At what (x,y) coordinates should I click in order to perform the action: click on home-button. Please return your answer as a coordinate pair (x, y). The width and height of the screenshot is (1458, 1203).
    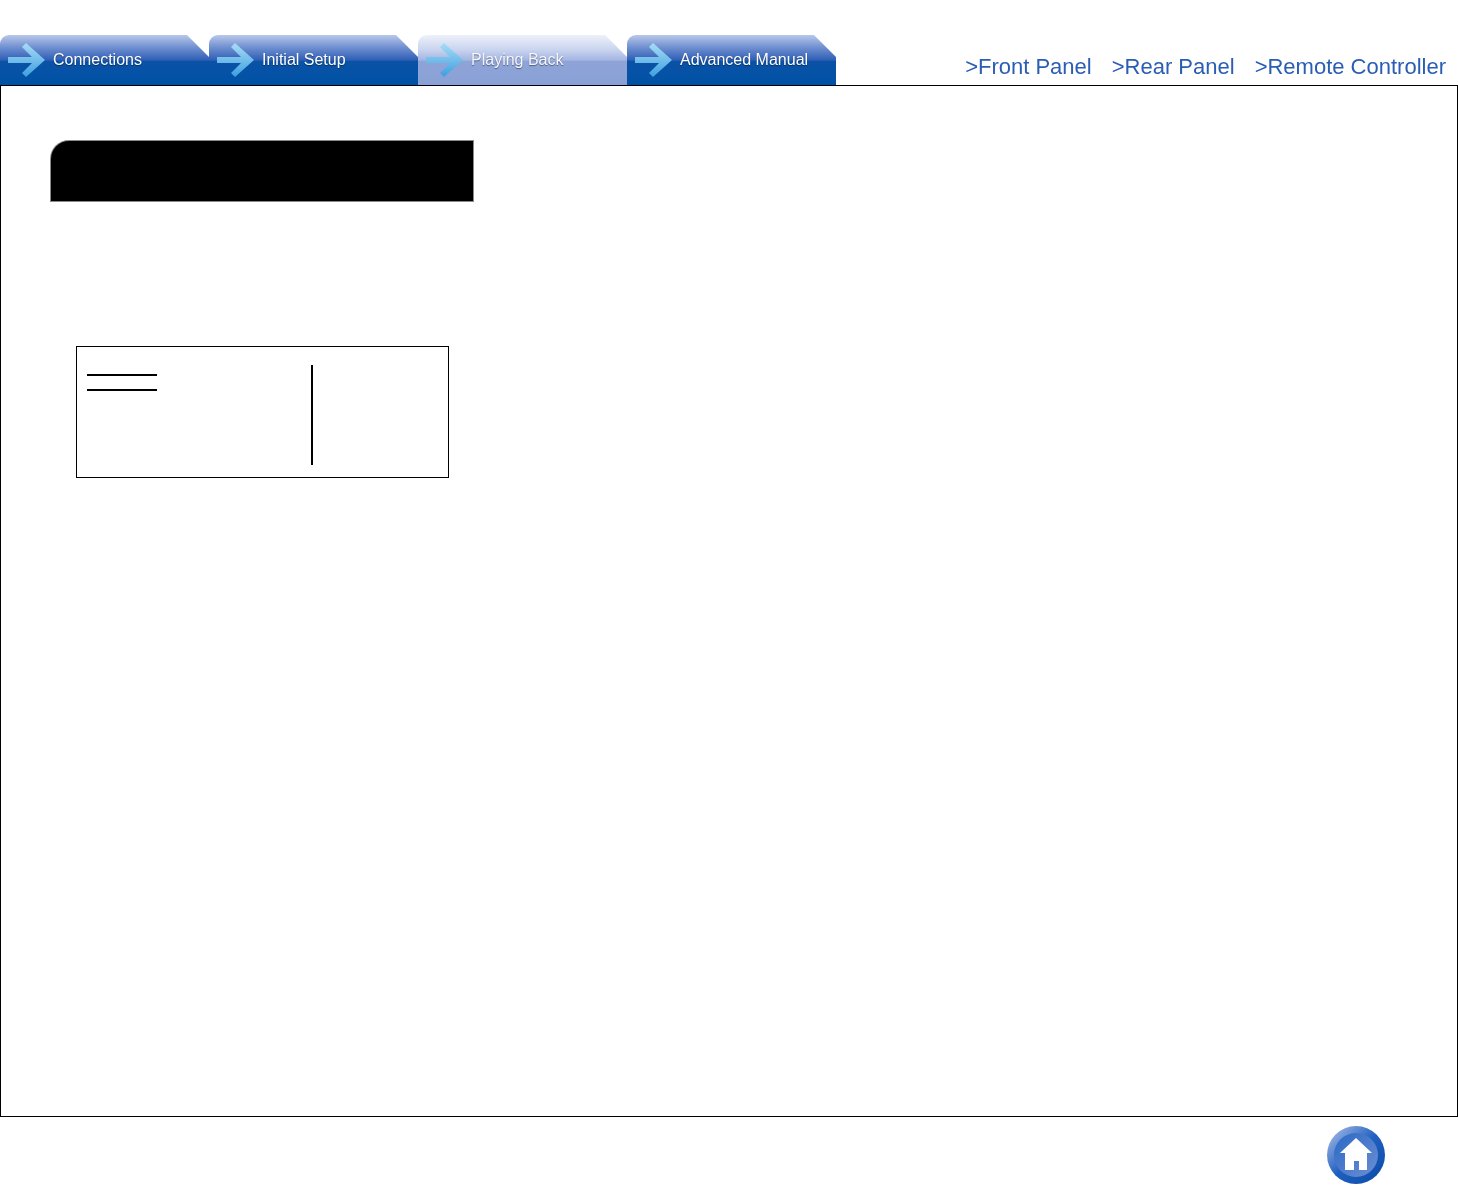
    Looking at the image, I should click on (1356, 1155).